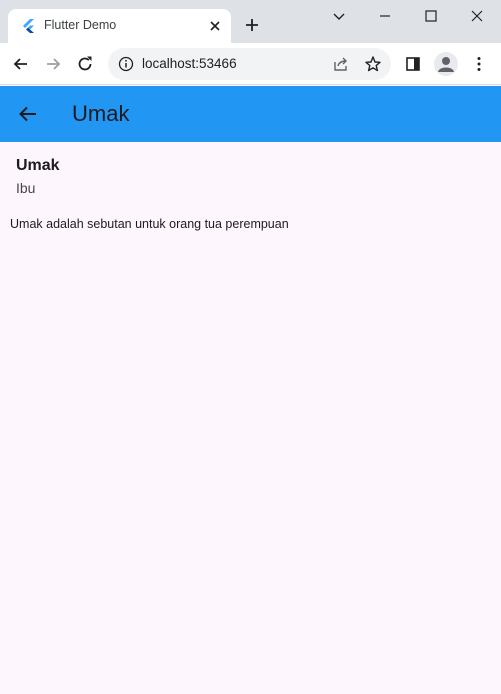 The width and height of the screenshot is (501, 694). Describe the element at coordinates (431, 16) in the screenshot. I see `maximize-icon` at that location.